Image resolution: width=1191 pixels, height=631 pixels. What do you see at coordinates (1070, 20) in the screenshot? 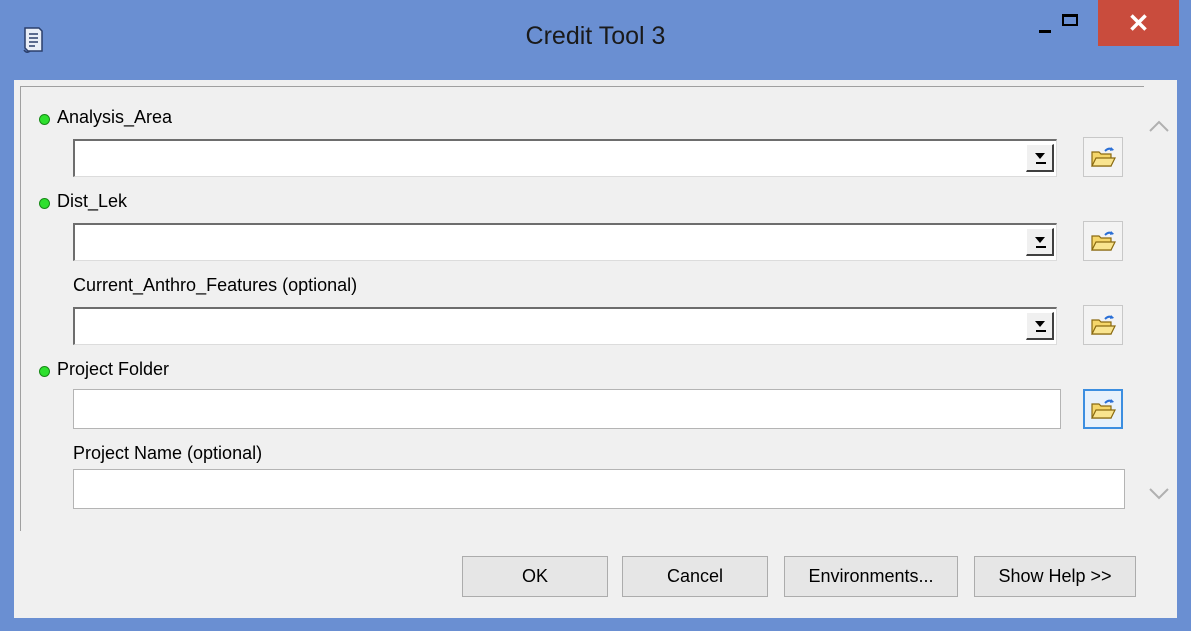
I see `maximize-icon` at bounding box center [1070, 20].